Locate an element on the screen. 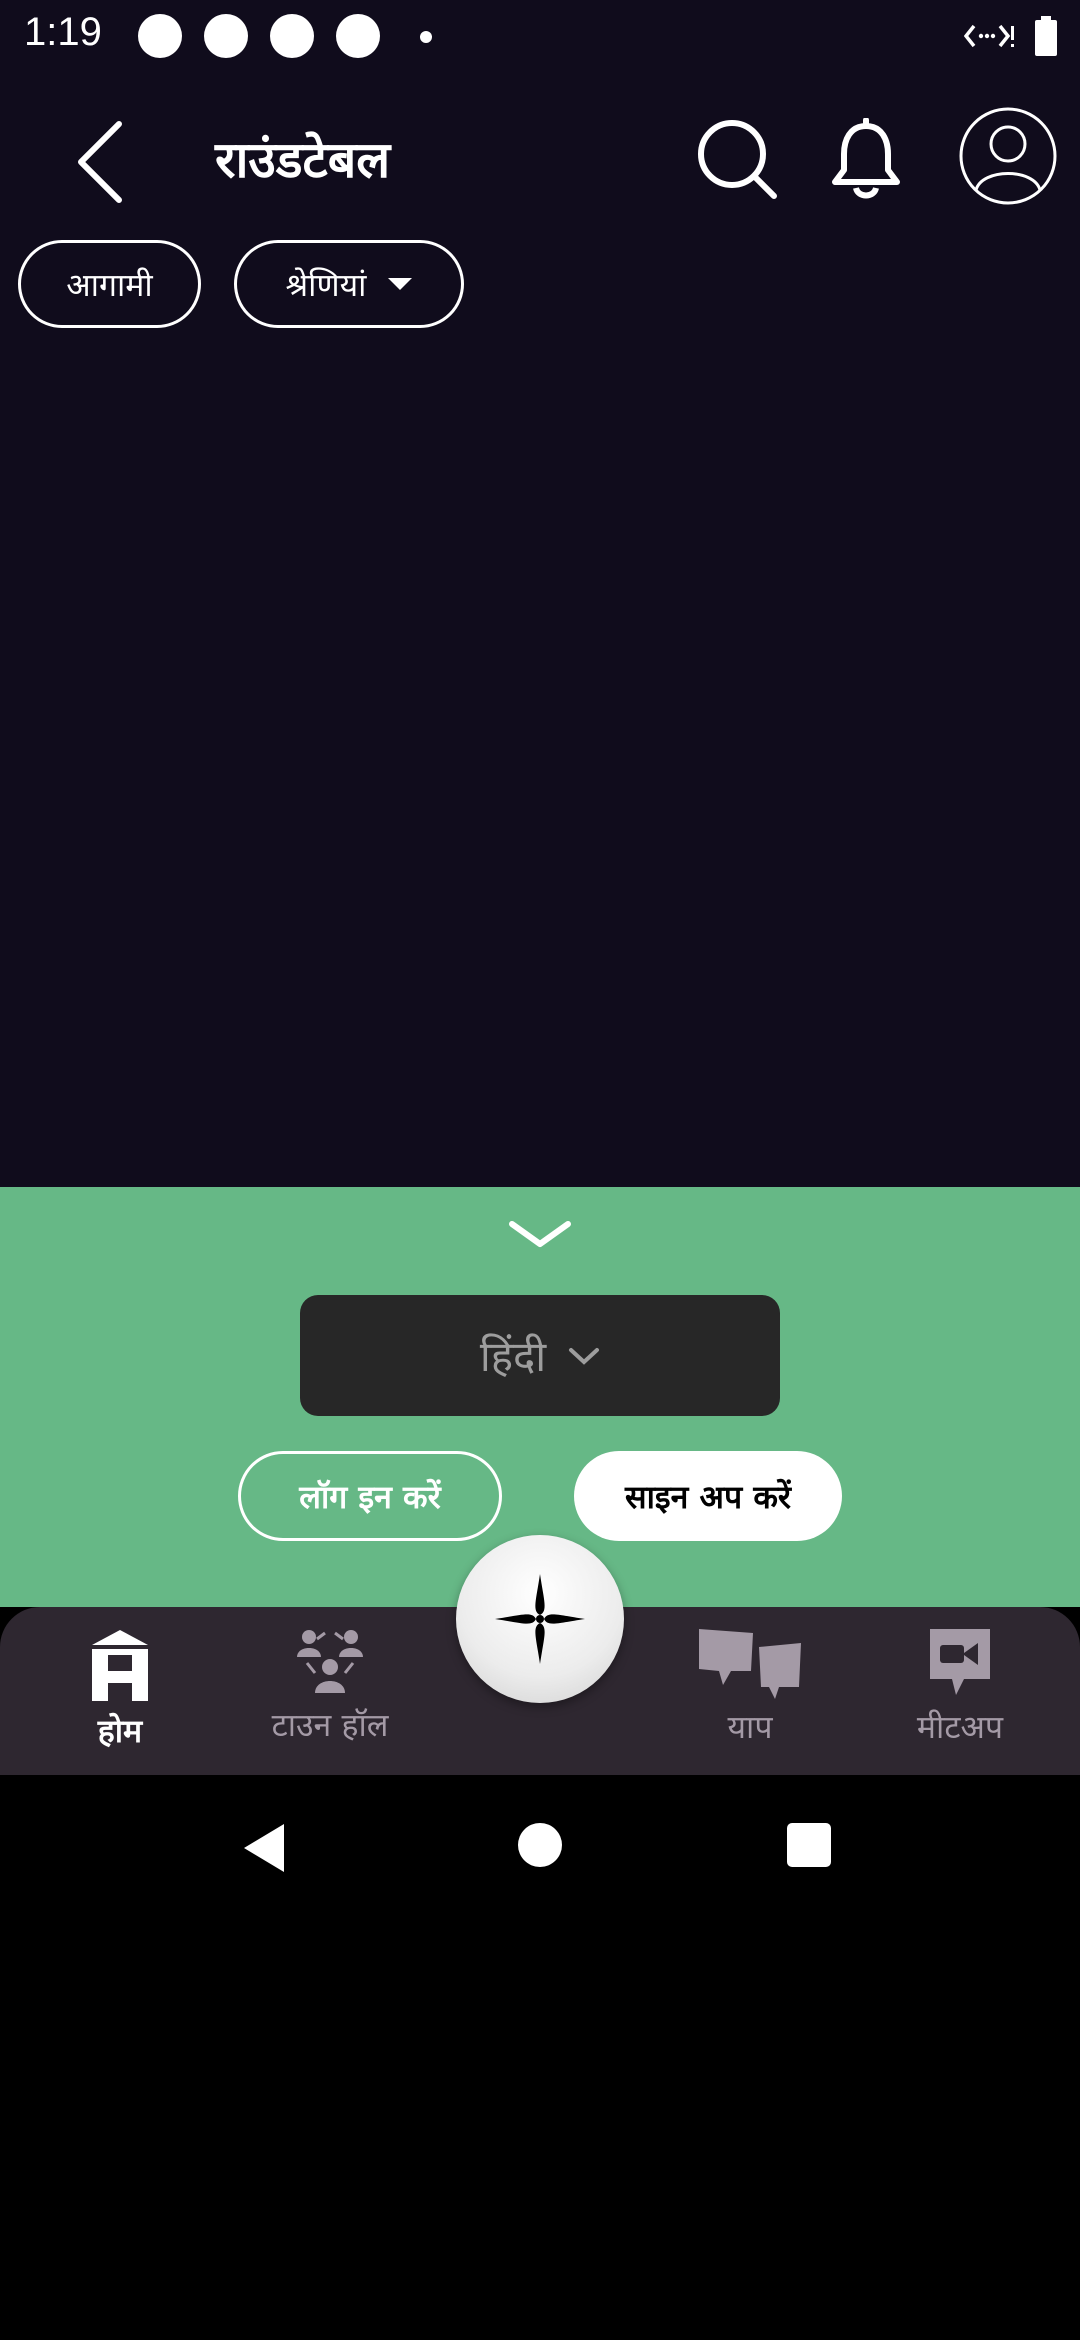 Image resolution: width=1080 pixels, height=2340 pixels. upcoming-filter-chip: आगामी is located at coordinates (109, 284).